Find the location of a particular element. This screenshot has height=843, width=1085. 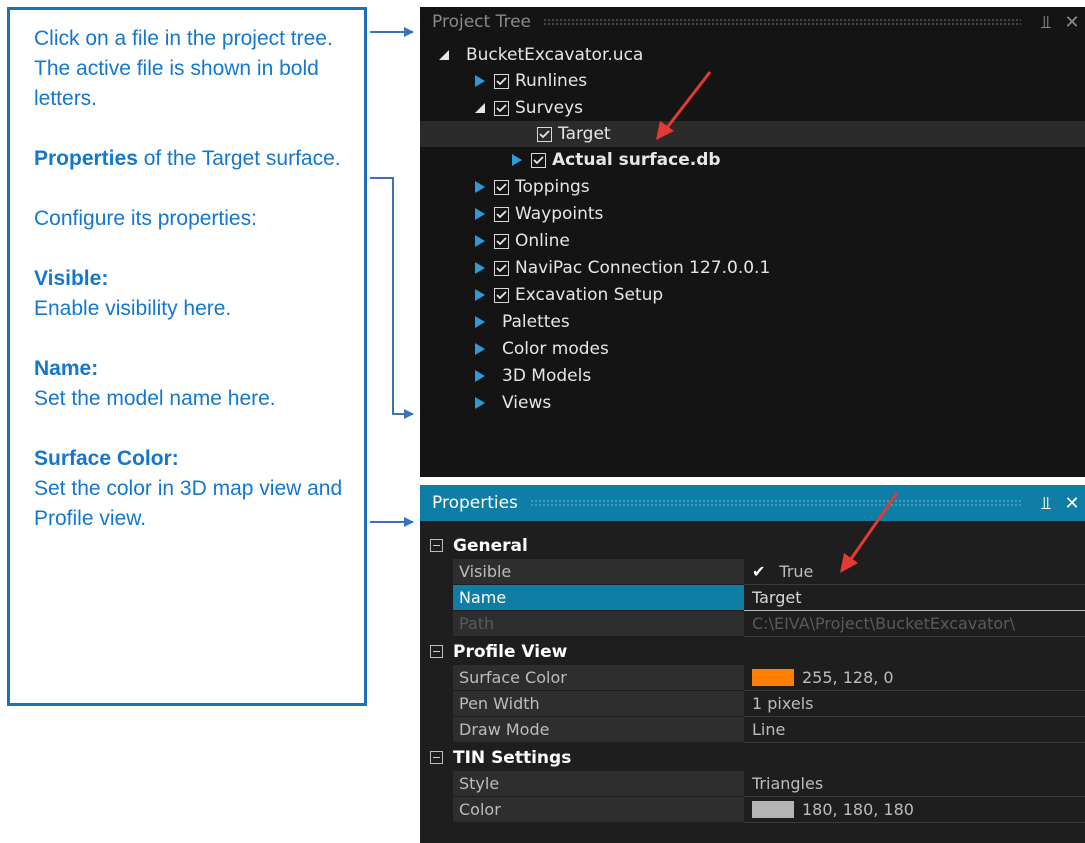

properties-bracket-arrow is located at coordinates (392, 298).